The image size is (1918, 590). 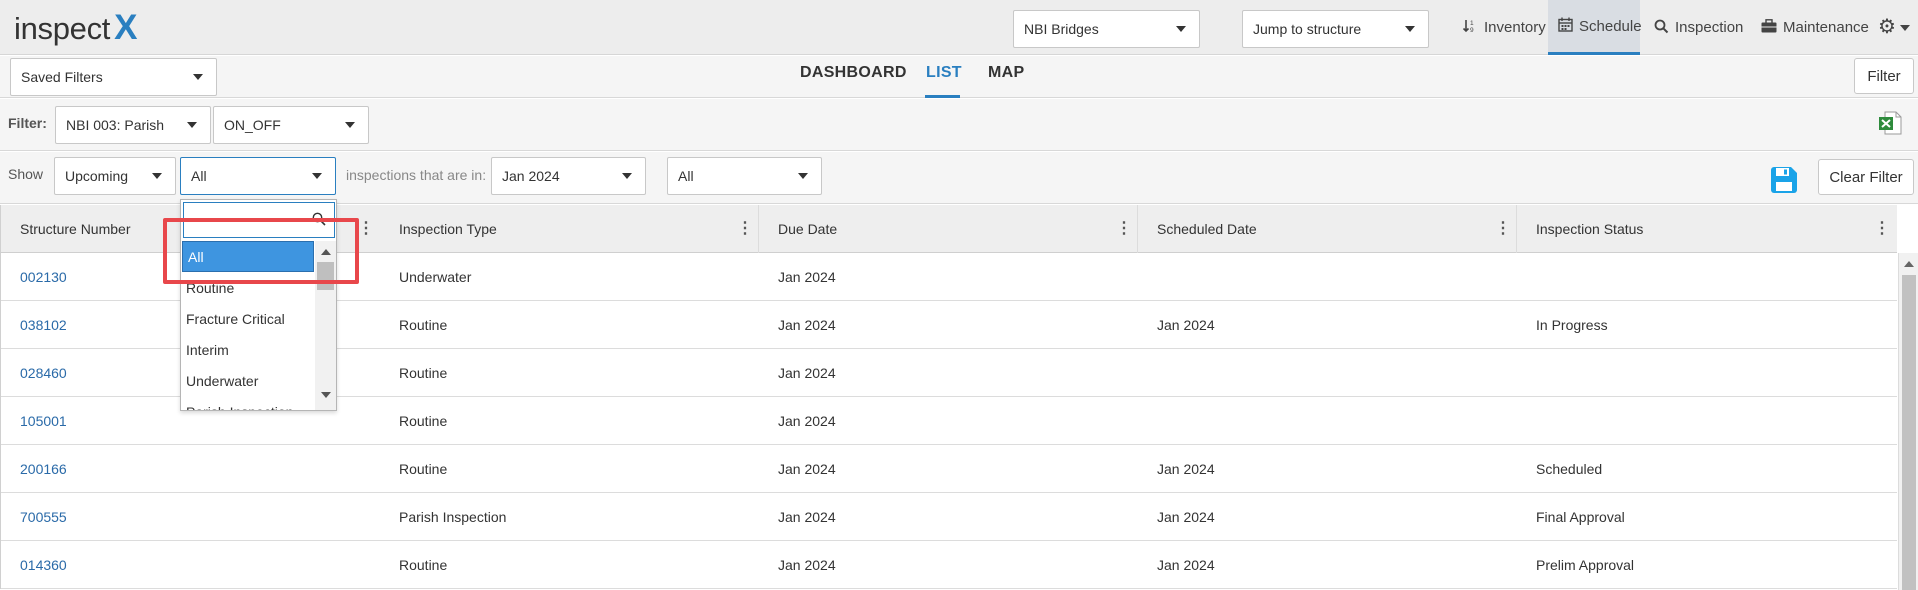 What do you see at coordinates (62, 77) in the screenshot?
I see `saved-filters-value: Saved Filters` at bounding box center [62, 77].